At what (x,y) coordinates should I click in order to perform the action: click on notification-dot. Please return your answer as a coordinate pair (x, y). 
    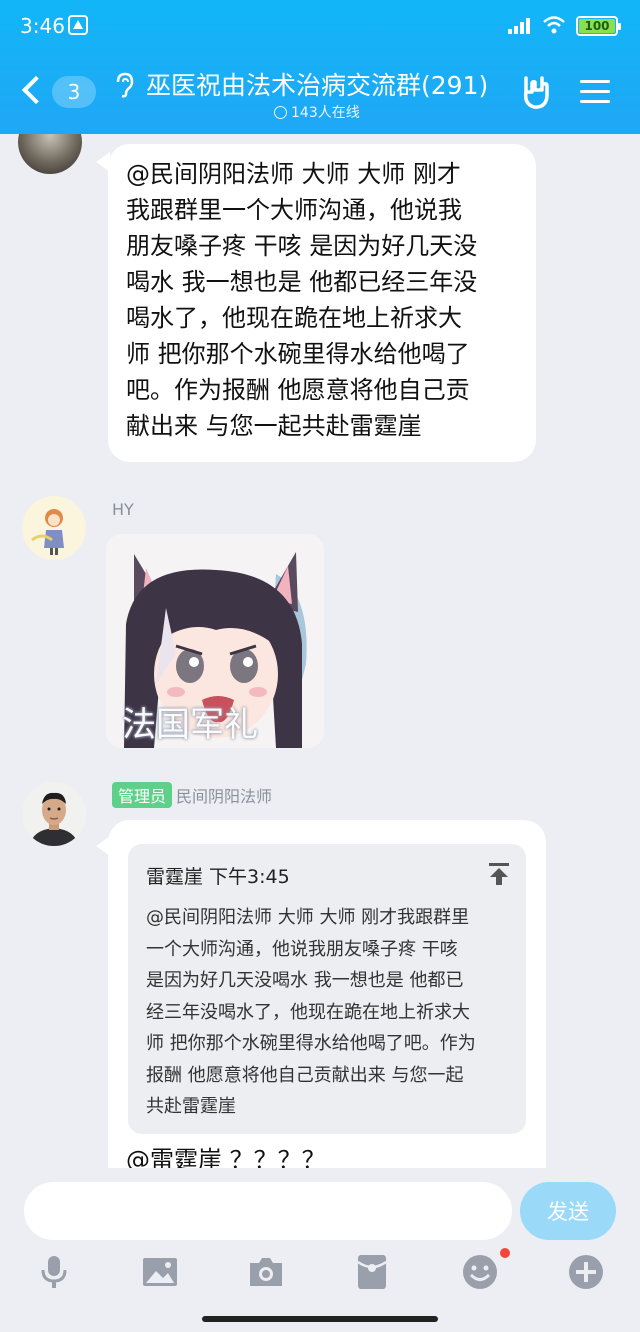
    Looking at the image, I should click on (505, 1253).